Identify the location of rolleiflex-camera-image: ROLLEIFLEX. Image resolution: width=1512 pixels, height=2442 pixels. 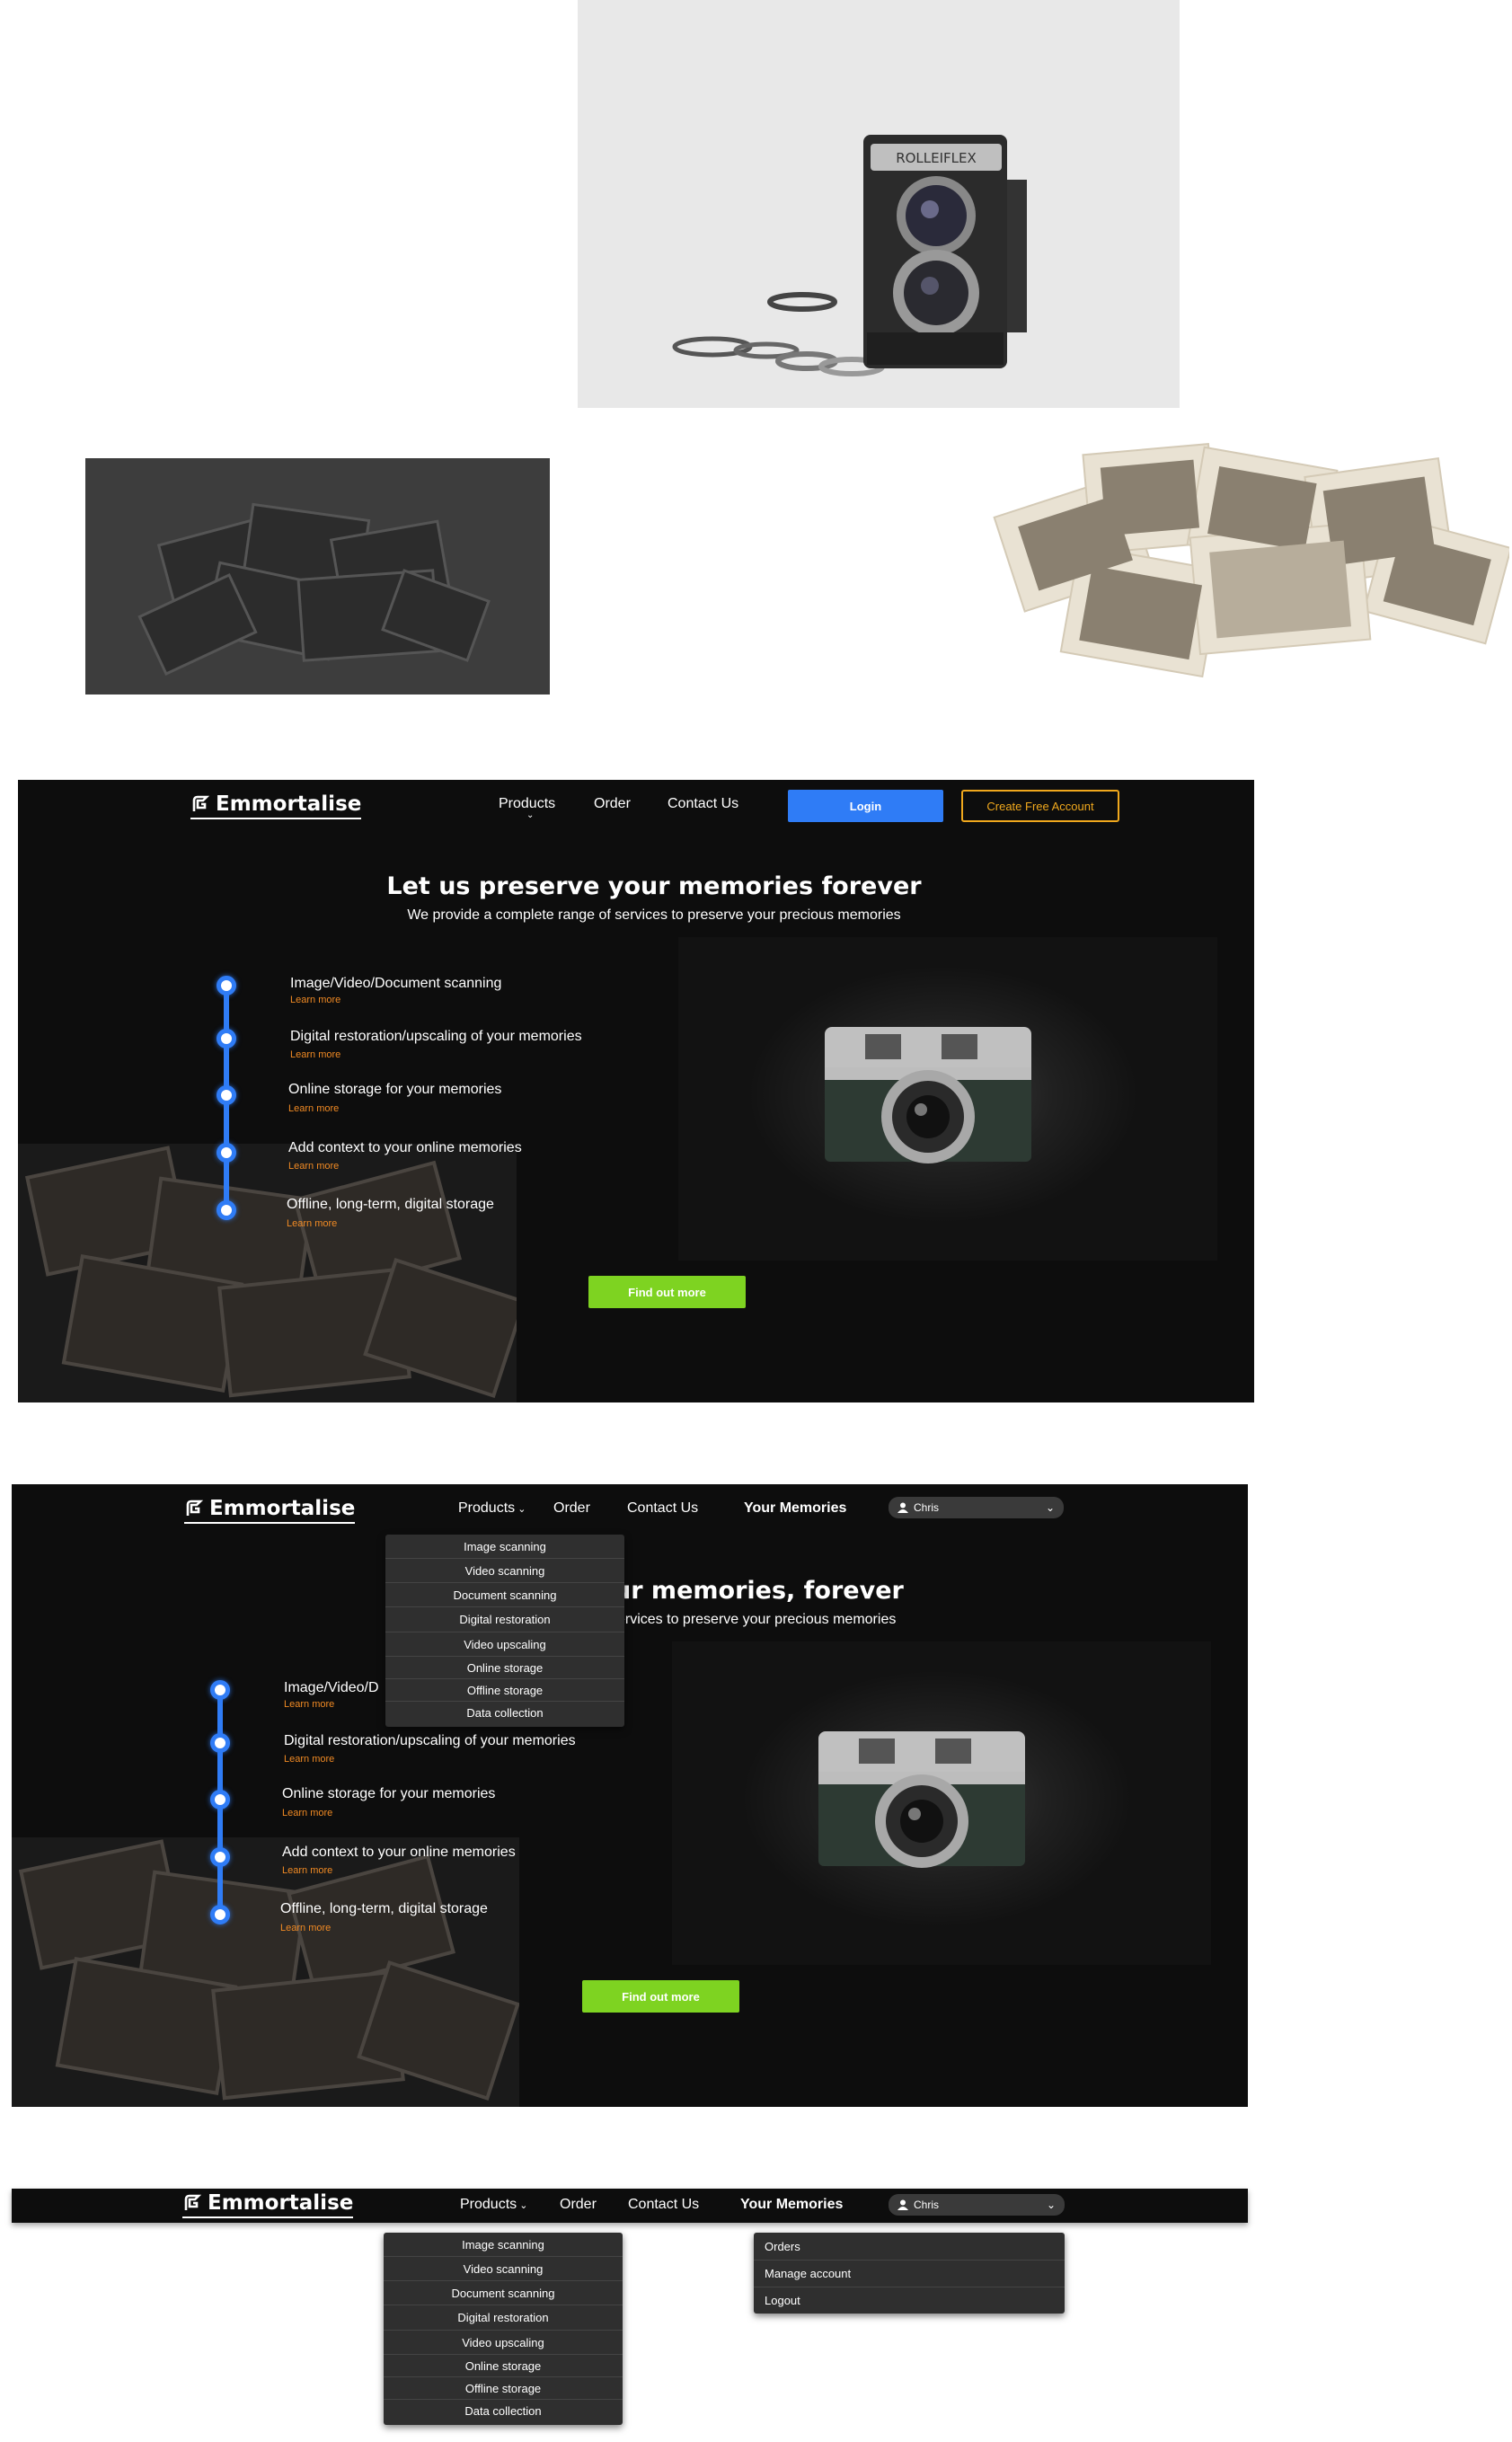
(879, 204).